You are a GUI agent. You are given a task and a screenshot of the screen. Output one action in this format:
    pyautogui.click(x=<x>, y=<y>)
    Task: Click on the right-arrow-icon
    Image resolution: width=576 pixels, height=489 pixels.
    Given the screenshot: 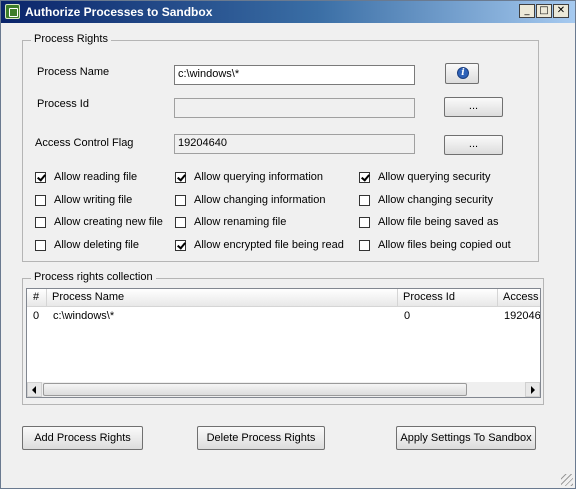 What is the action you would take?
    pyautogui.click(x=533, y=390)
    